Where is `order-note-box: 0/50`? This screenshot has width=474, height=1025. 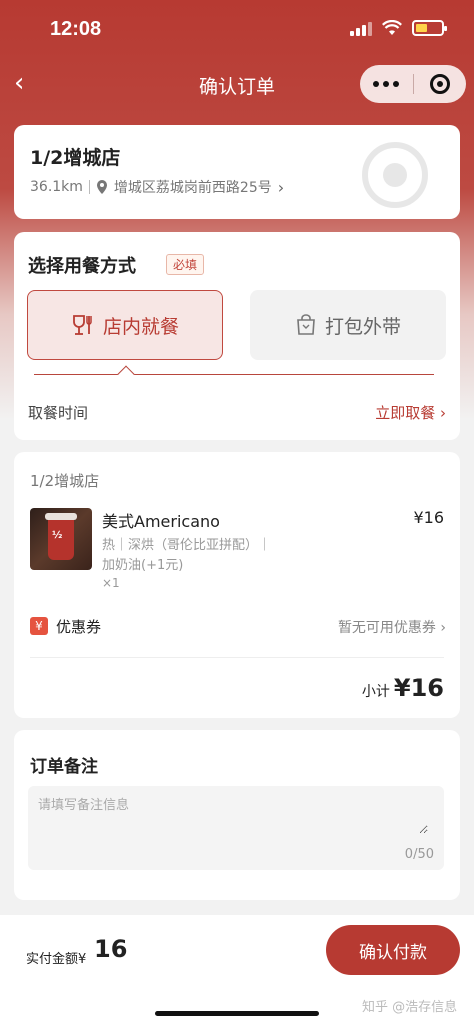
order-note-box: 0/50 is located at coordinates (236, 828).